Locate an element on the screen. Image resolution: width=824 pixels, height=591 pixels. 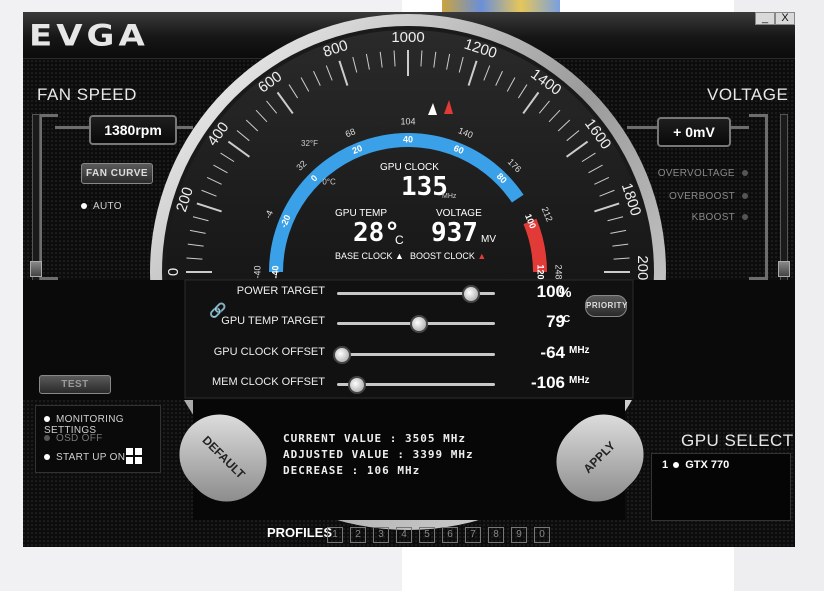
voltage-gauge-unit: MV is located at coordinates (488, 239).